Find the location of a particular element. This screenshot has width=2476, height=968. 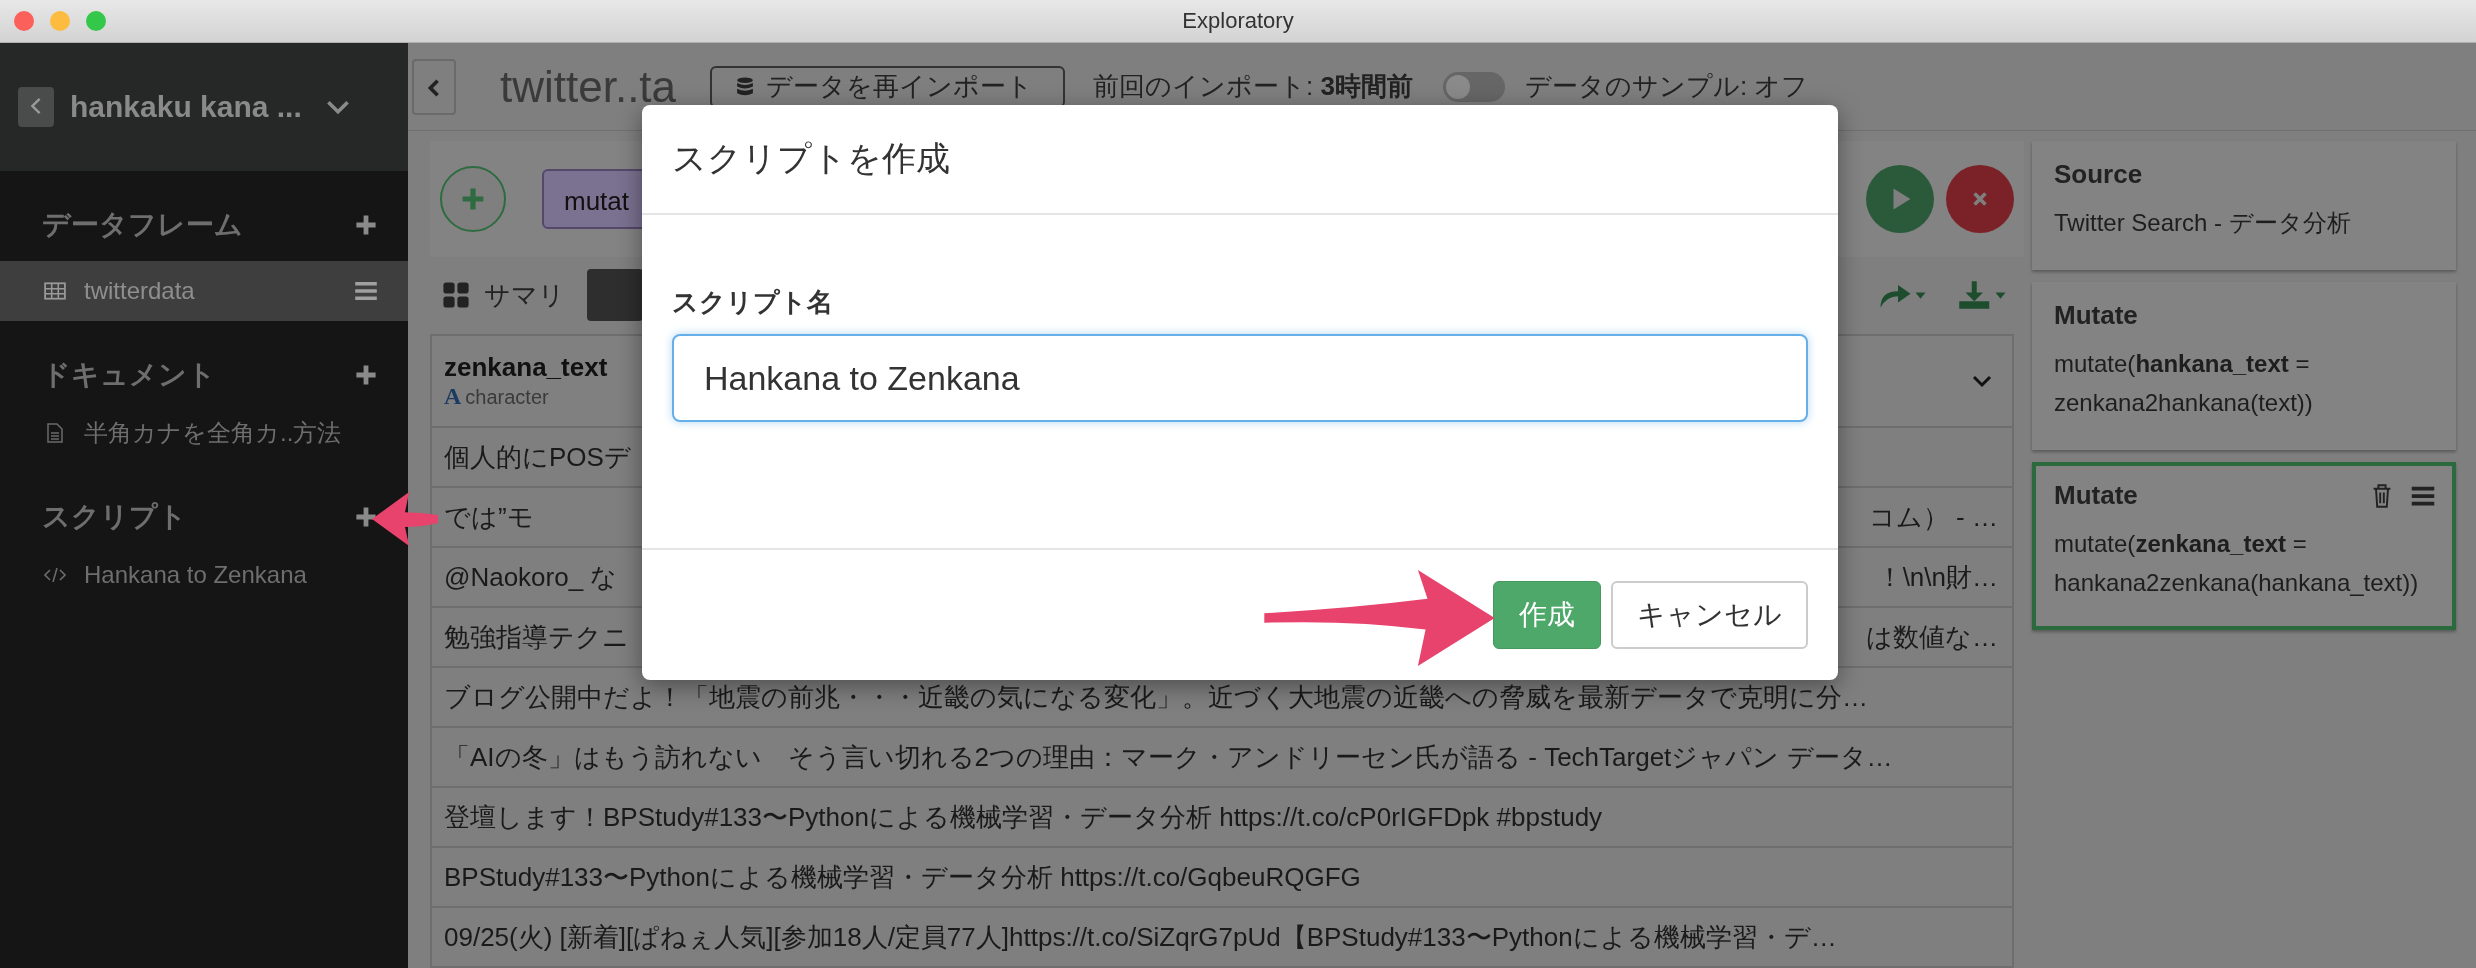

step-card: Mutate mutate(zenkana_text = hankana2zenkana(hankana_text)) is located at coordinates (2244, 546).